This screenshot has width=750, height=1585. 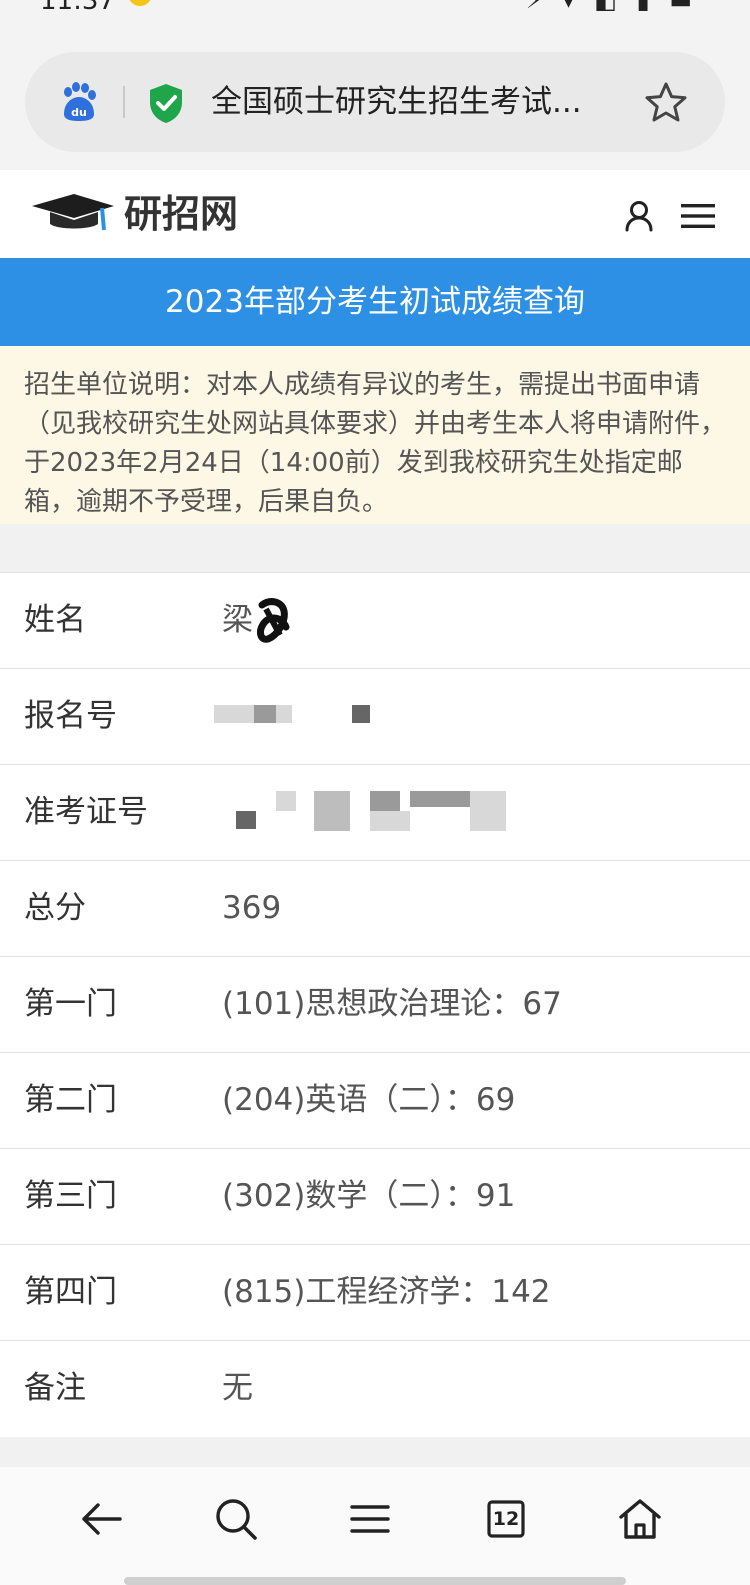 What do you see at coordinates (140, 3) in the screenshot?
I see `notification-dot` at bounding box center [140, 3].